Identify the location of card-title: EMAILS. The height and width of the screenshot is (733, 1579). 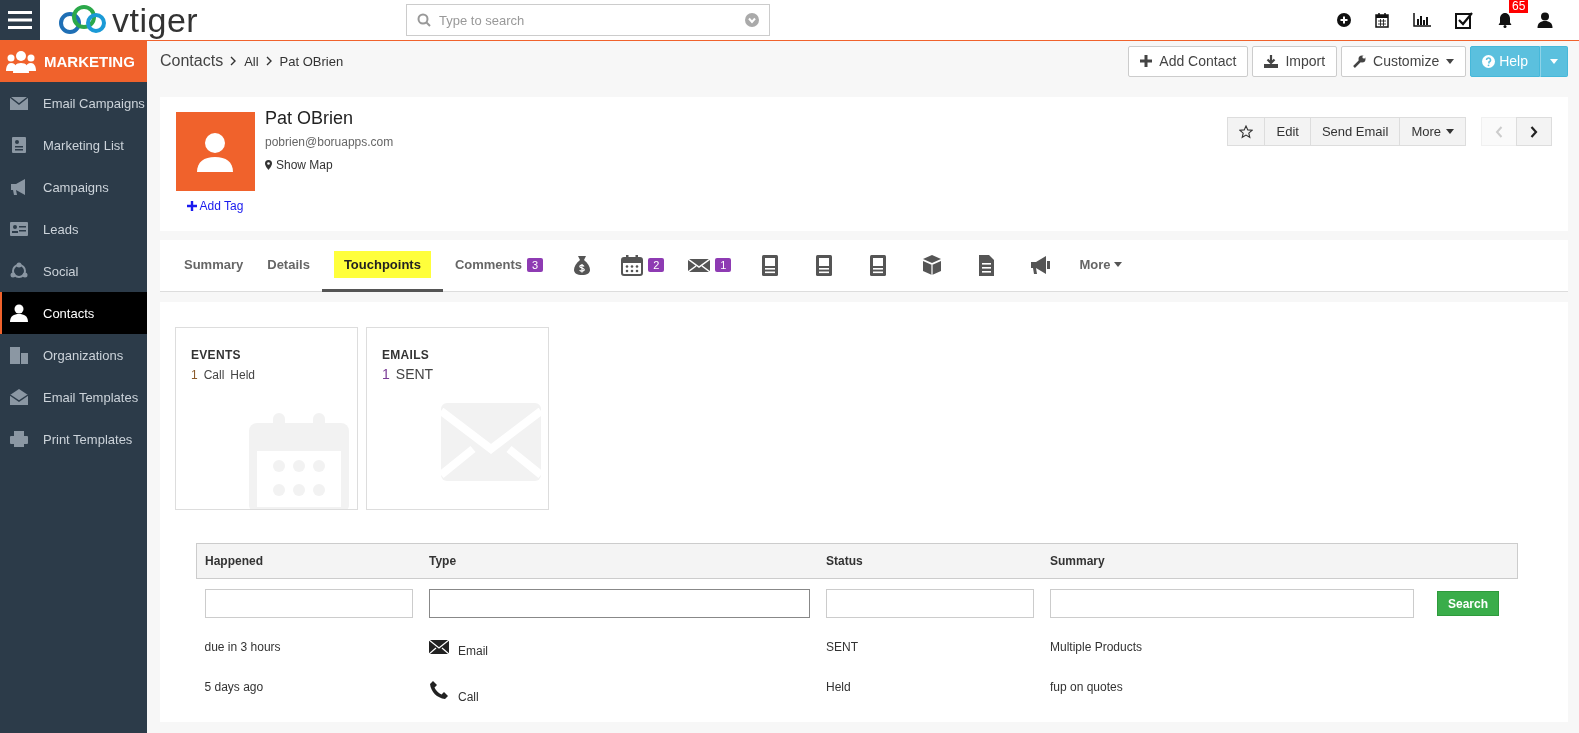
(406, 355).